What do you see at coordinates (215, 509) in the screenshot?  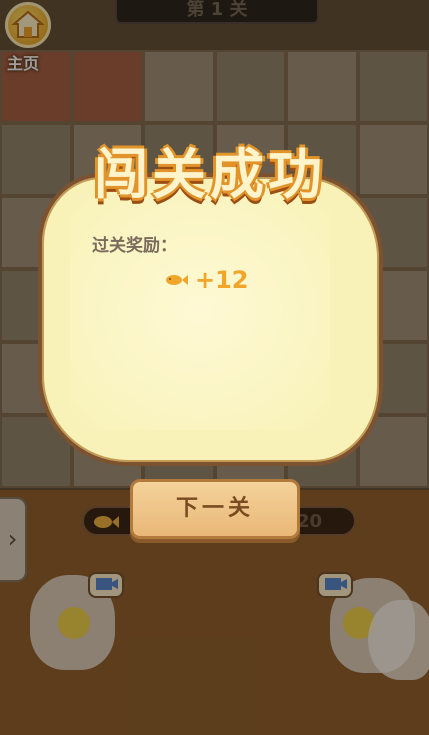 I see `next-level-button: 下一关` at bounding box center [215, 509].